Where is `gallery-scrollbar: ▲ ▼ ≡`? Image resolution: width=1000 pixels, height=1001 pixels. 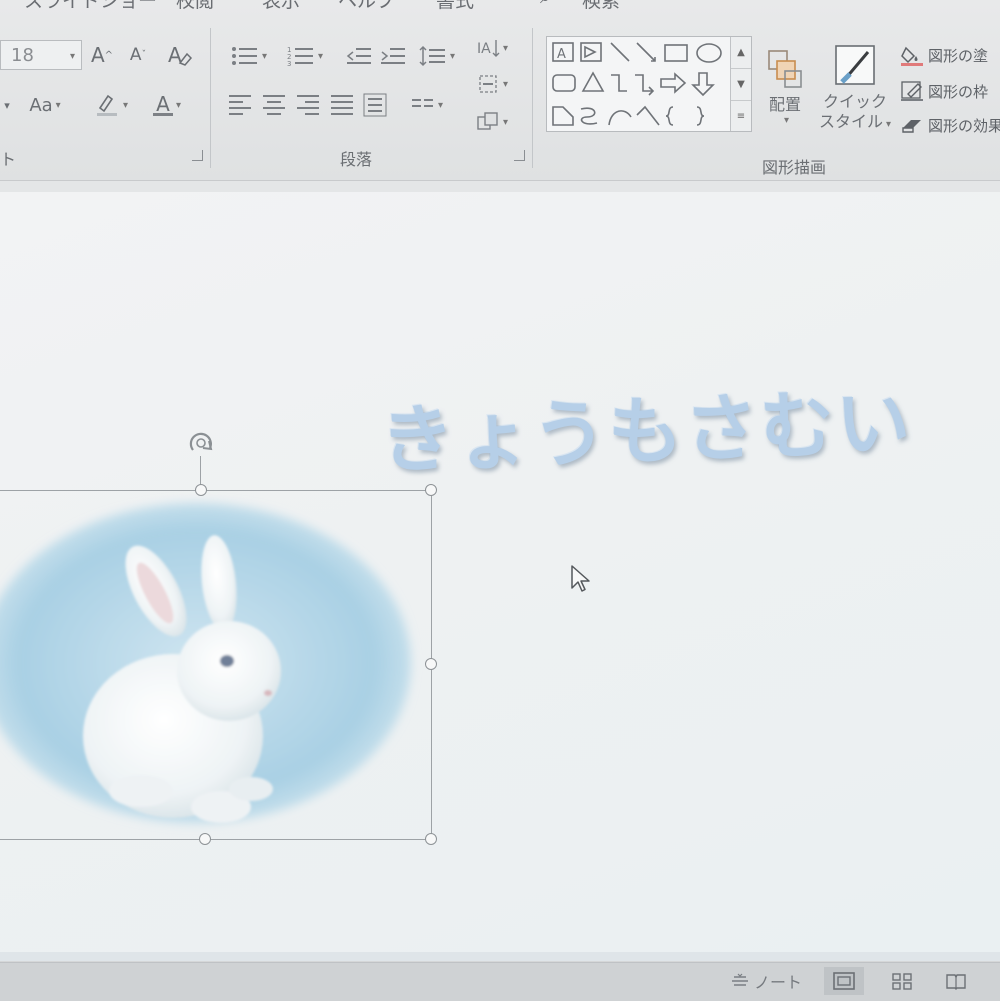 gallery-scrollbar: ▲ ▼ ≡ is located at coordinates (740, 84).